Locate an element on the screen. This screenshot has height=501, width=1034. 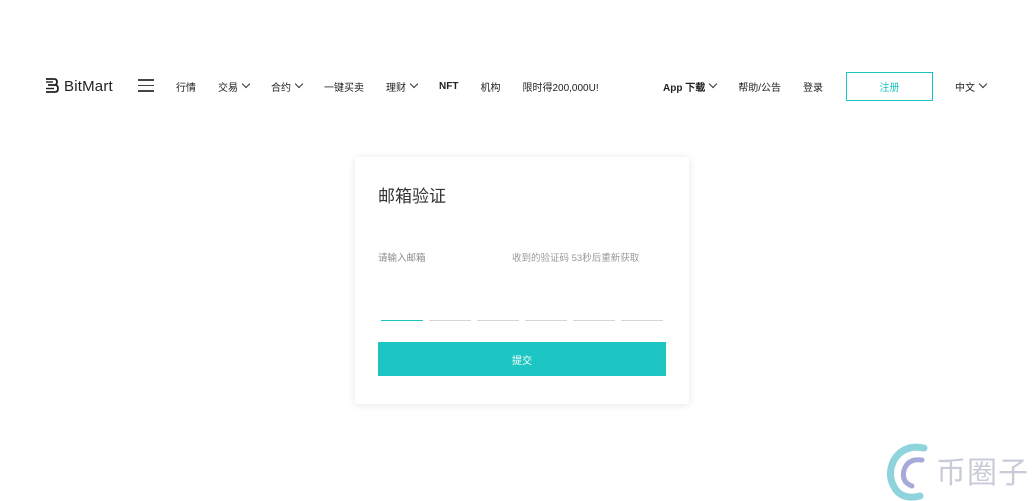
nav-label: 一键买卖 is located at coordinates (344, 88).